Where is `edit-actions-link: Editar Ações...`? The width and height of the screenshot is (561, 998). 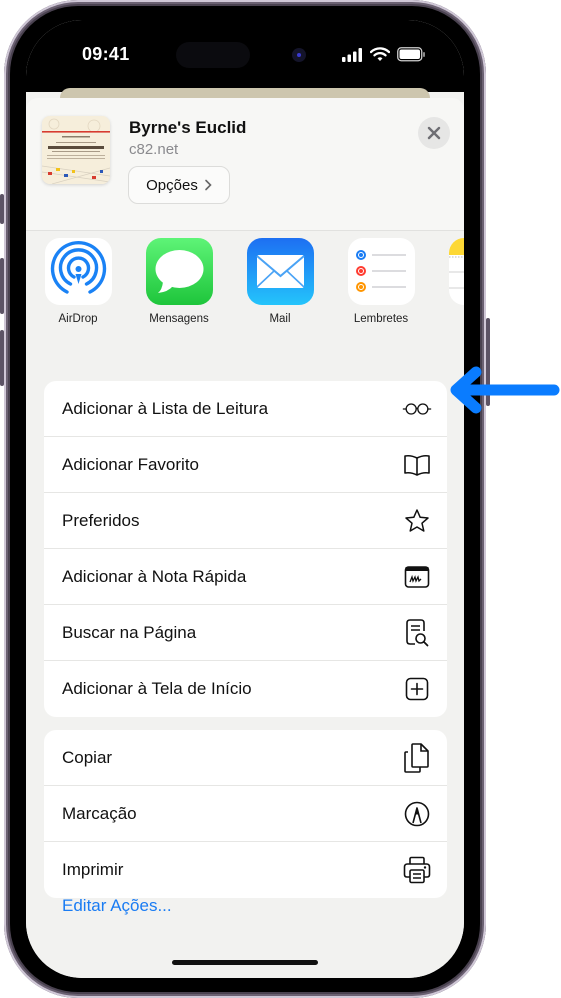
edit-actions-link: Editar Ações... is located at coordinates (117, 906).